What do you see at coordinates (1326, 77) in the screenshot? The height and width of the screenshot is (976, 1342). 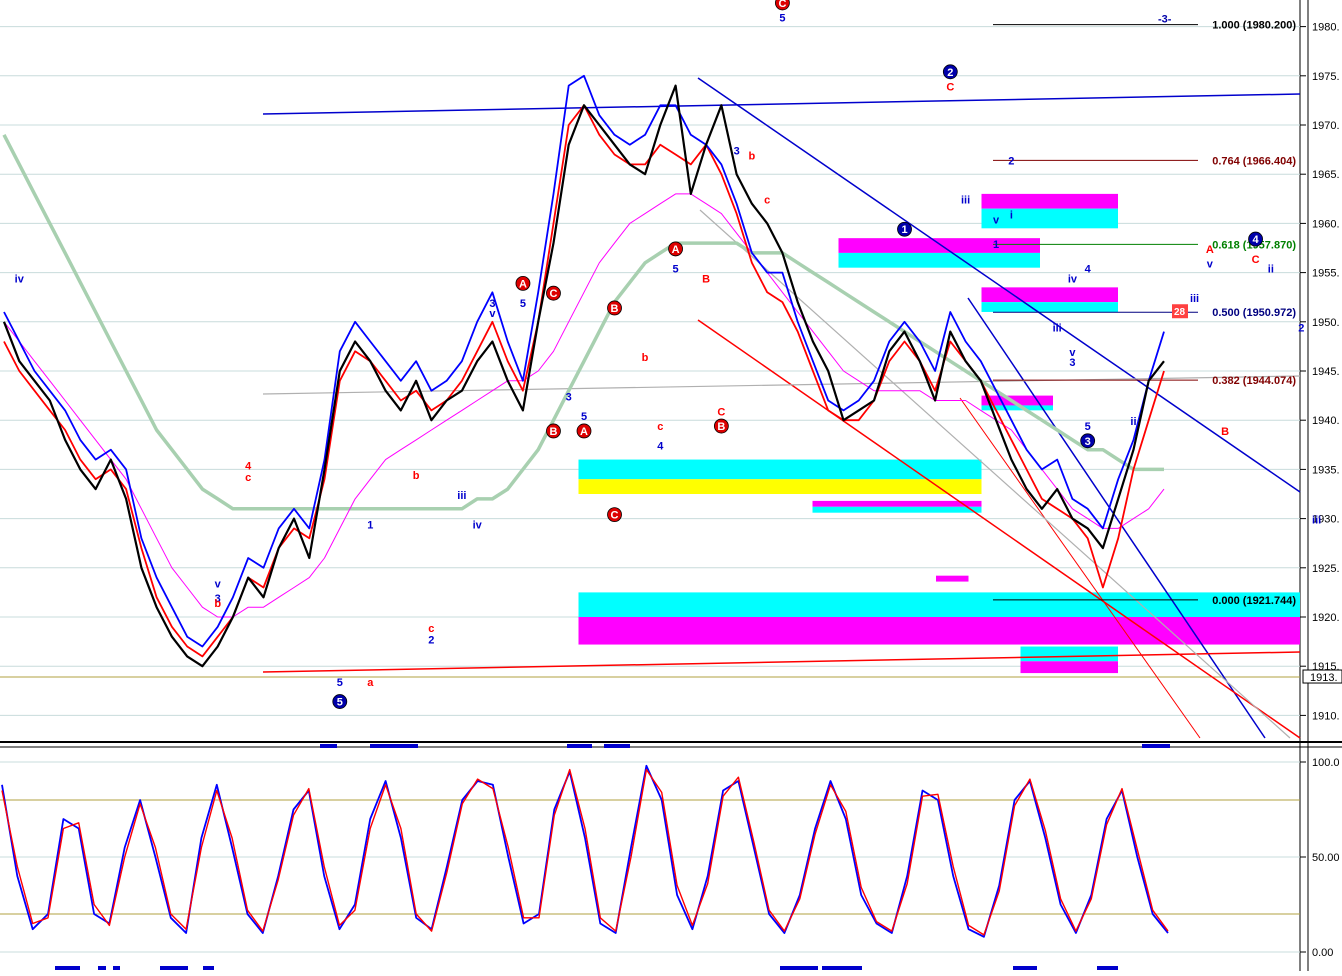 I see `price-tick-label: 1975.` at bounding box center [1326, 77].